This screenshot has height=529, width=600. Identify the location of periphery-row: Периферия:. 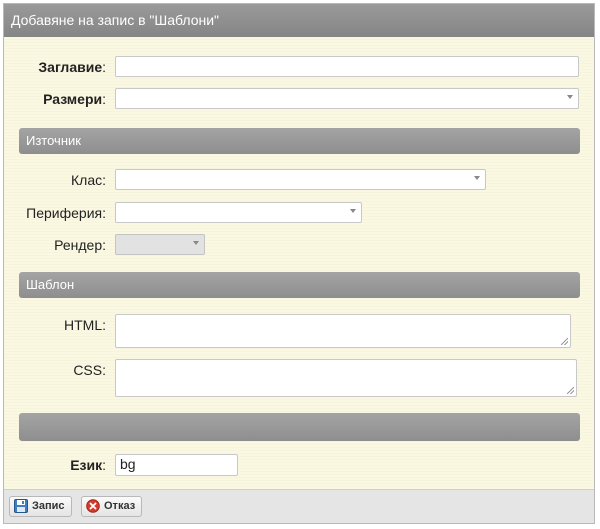
(299, 215).